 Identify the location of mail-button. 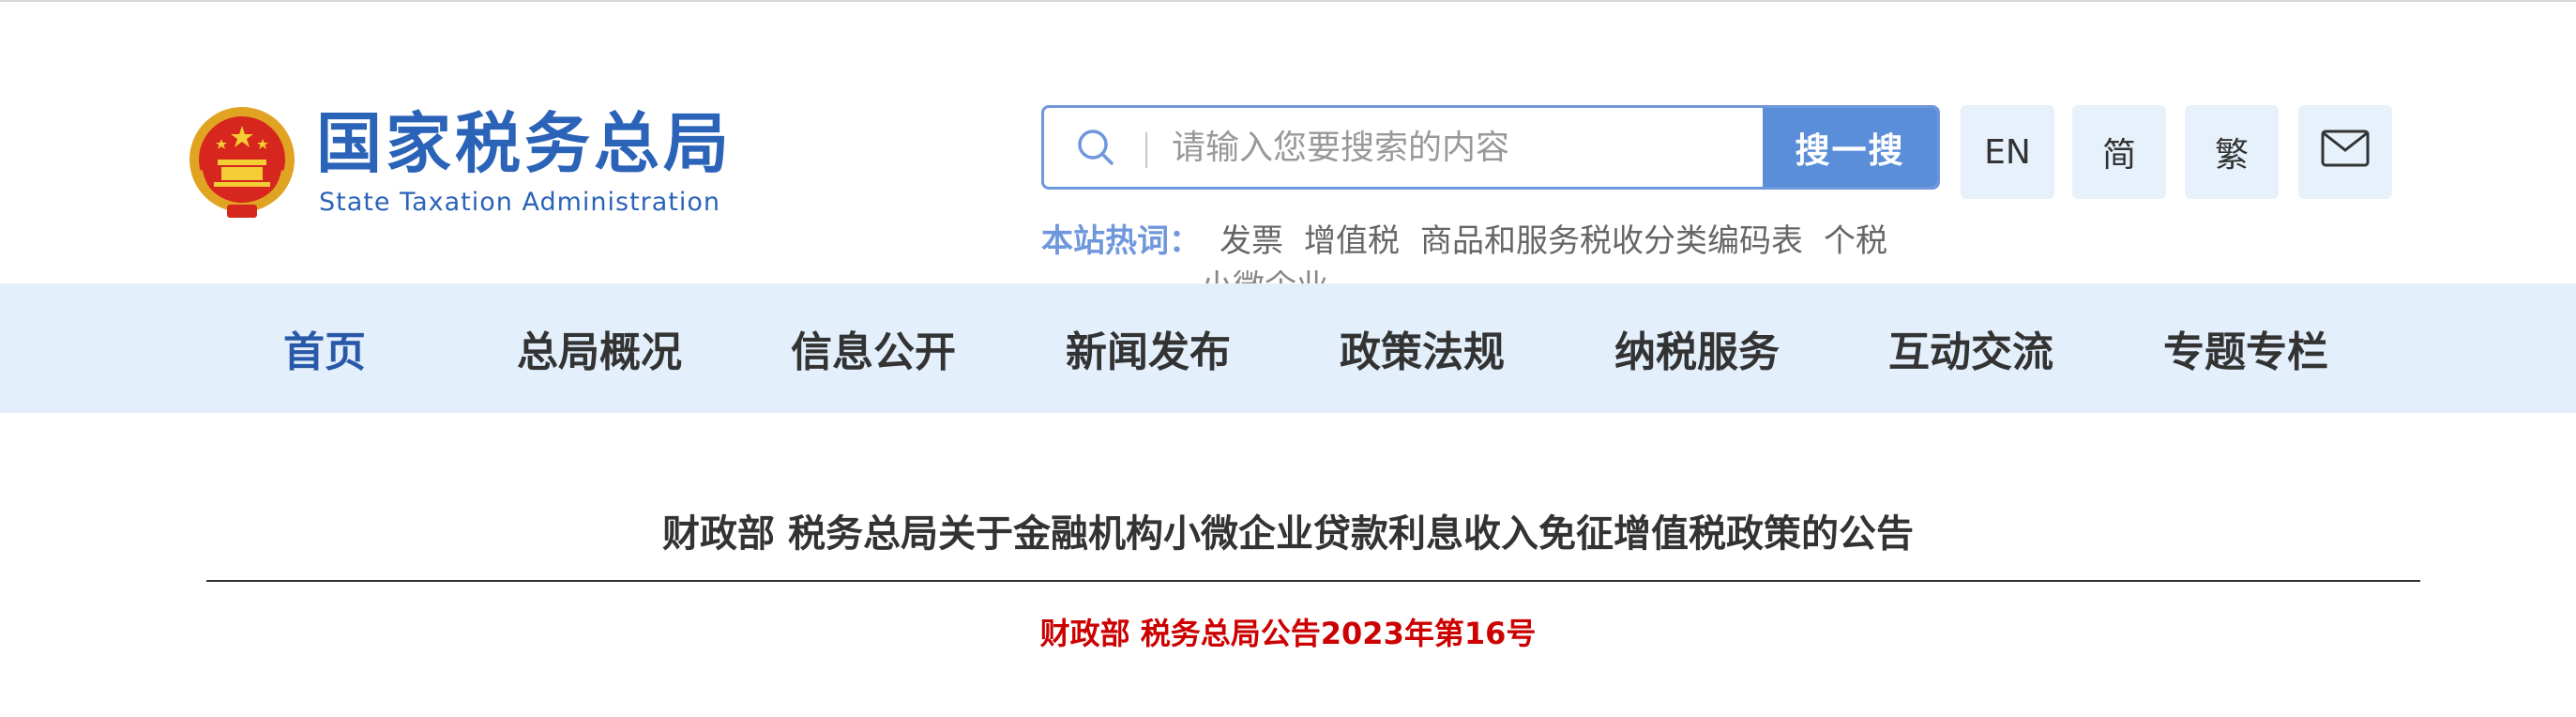
(2345, 152).